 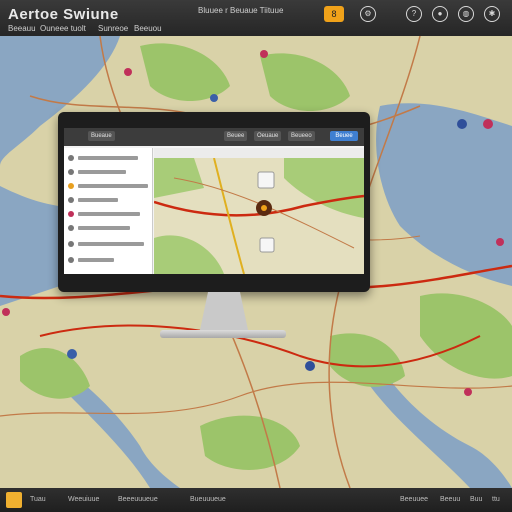 I want to click on screen-action-button: Beuee, so click(x=344, y=136).